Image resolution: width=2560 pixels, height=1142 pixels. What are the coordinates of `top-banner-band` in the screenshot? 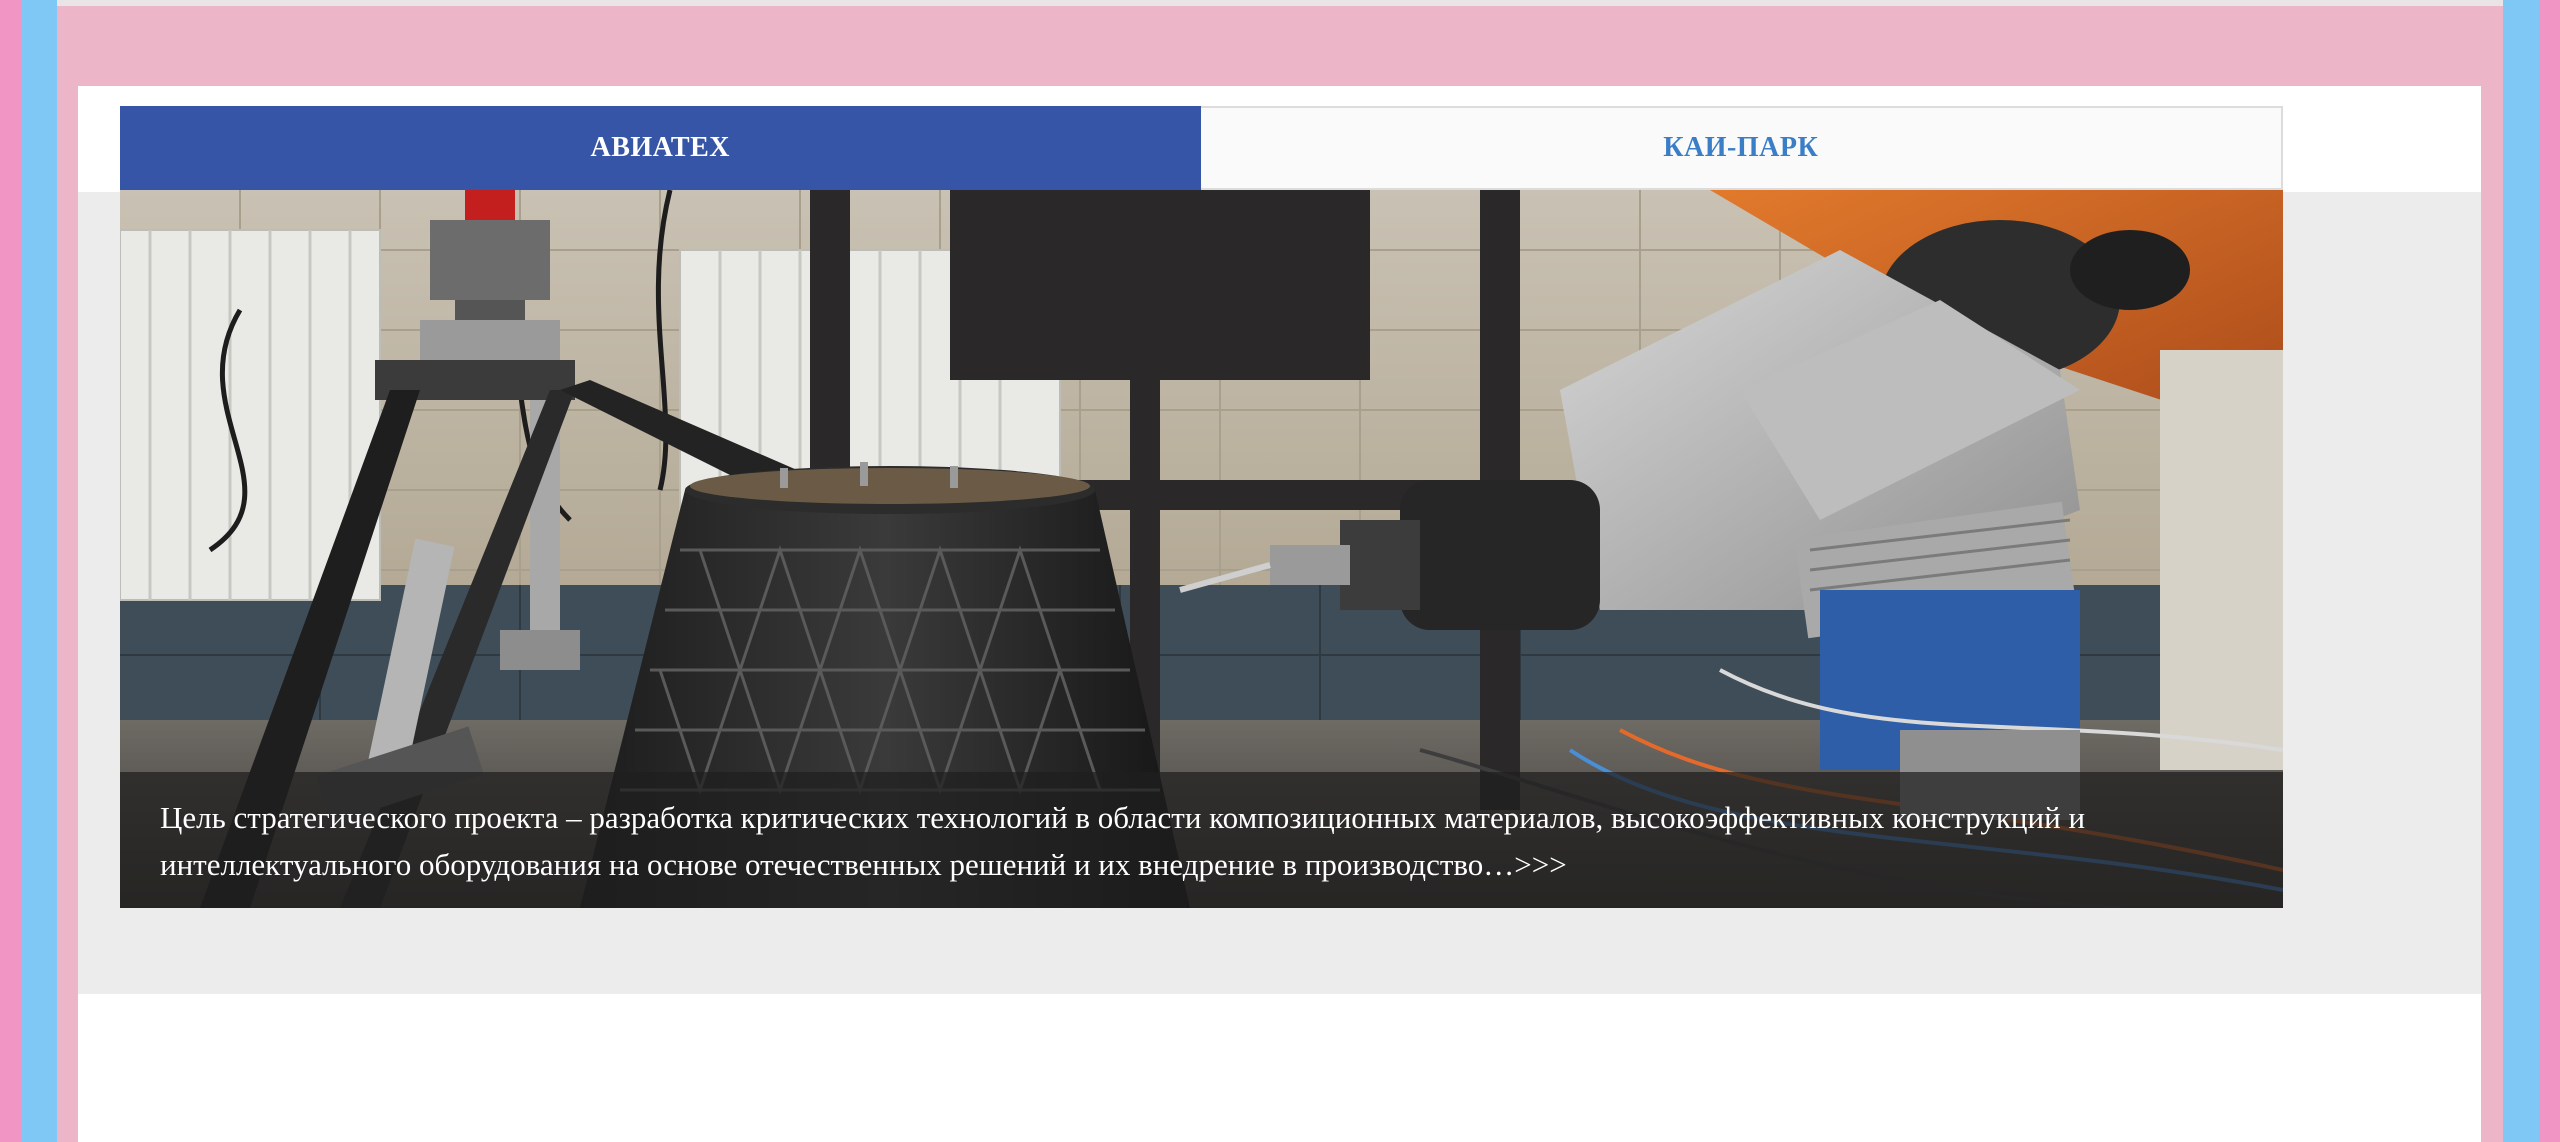 It's located at (1280, 46).